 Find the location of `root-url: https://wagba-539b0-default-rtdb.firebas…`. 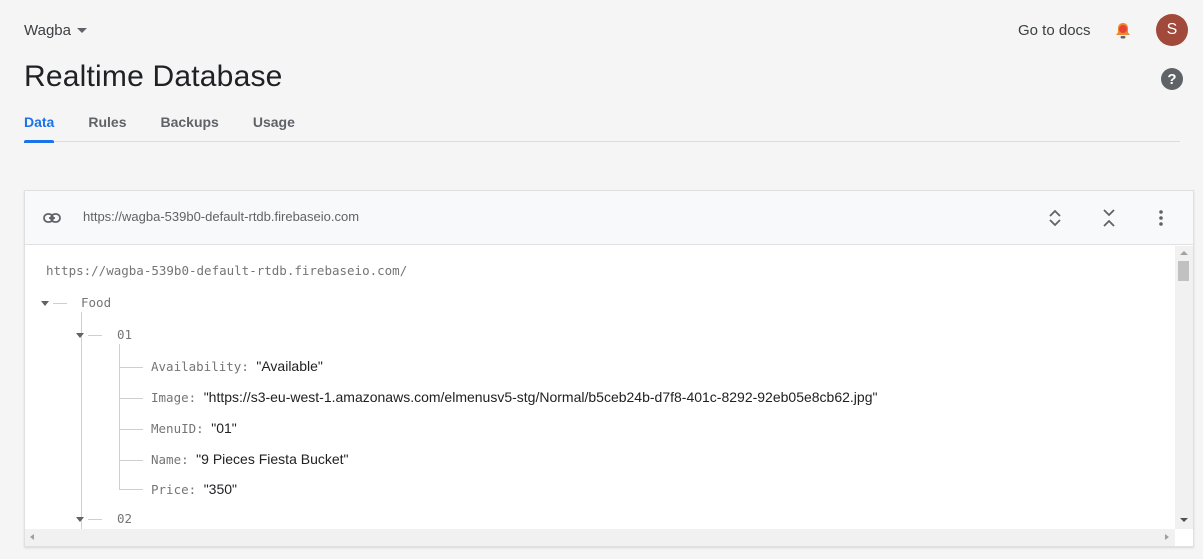

root-url: https://wagba-539b0-default-rtdb.firebas… is located at coordinates (226, 270).